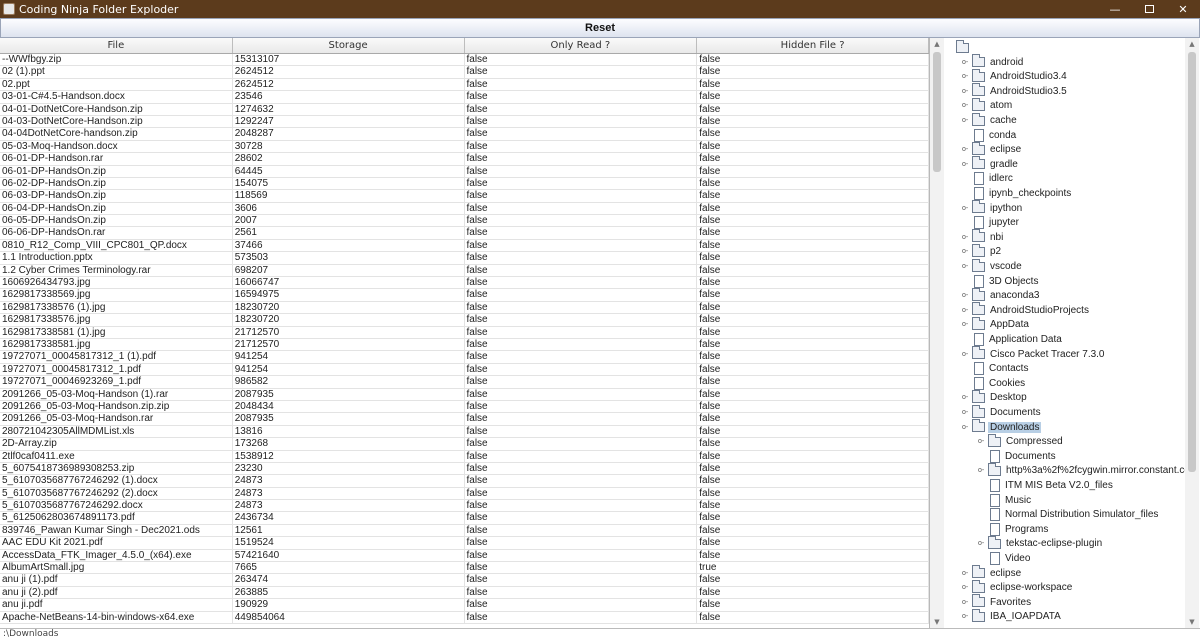  Describe the element at coordinates (990, 135) in the screenshot. I see `tree-node: conda` at that location.